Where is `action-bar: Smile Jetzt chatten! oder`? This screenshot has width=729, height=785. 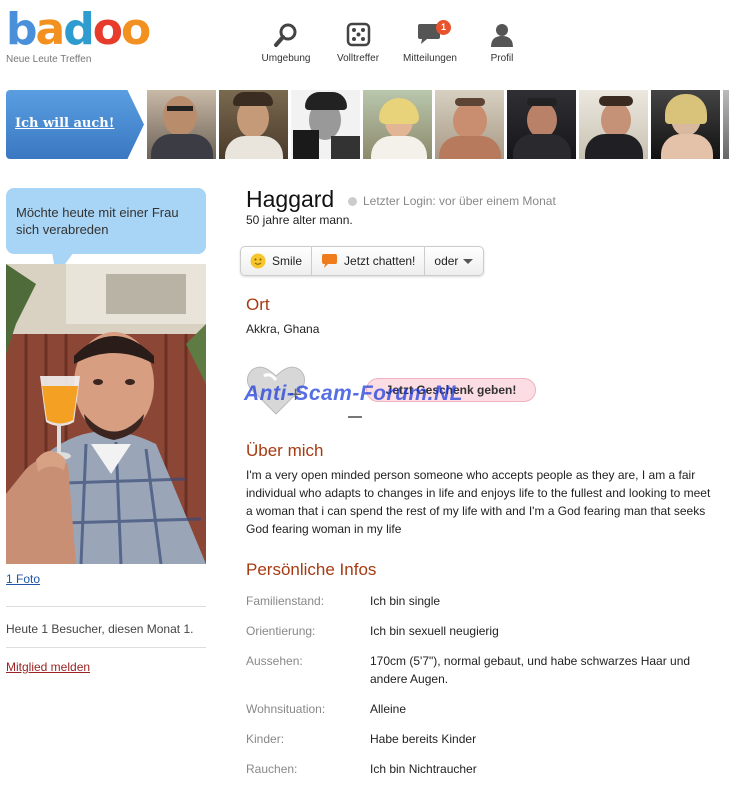
action-bar: Smile Jetzt chatten! oder is located at coordinates (362, 261).